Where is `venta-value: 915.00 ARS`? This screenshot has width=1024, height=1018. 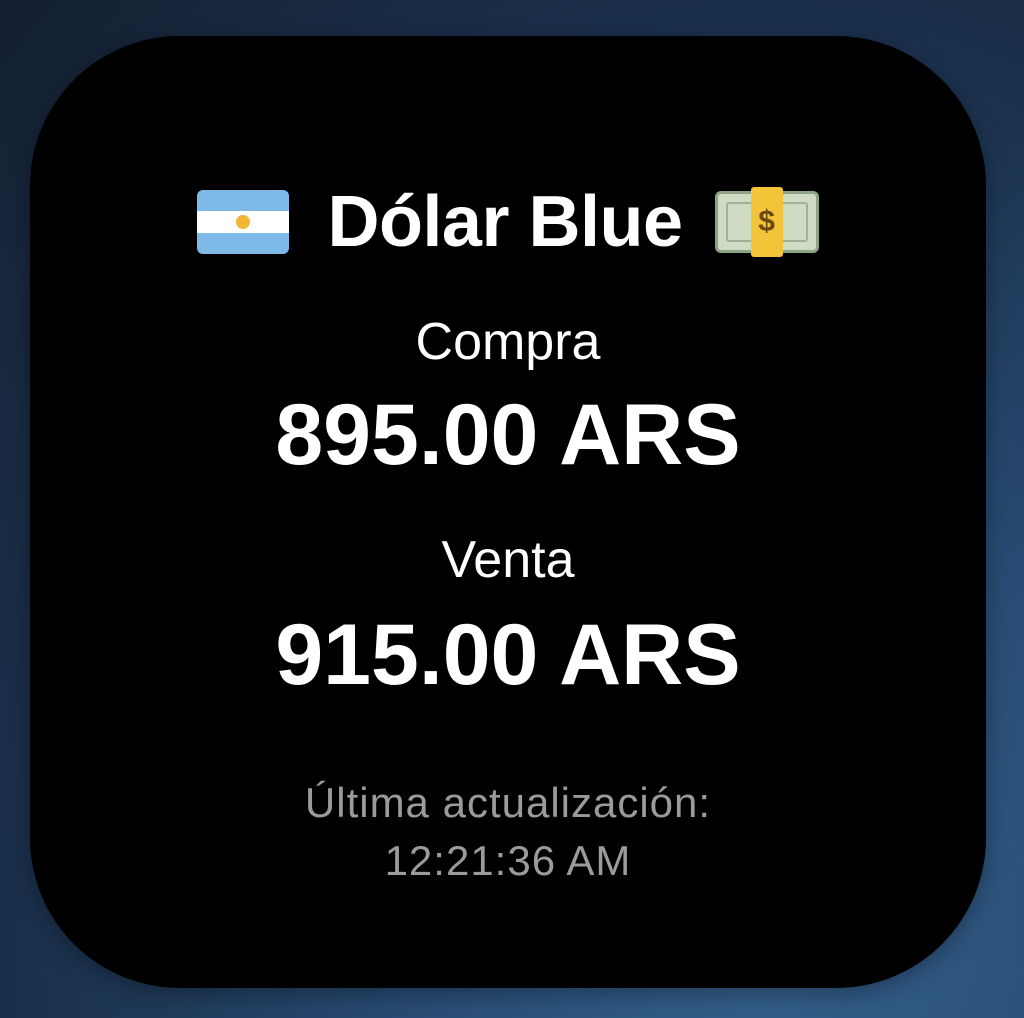
venta-value: 915.00 ARS is located at coordinates (508, 655).